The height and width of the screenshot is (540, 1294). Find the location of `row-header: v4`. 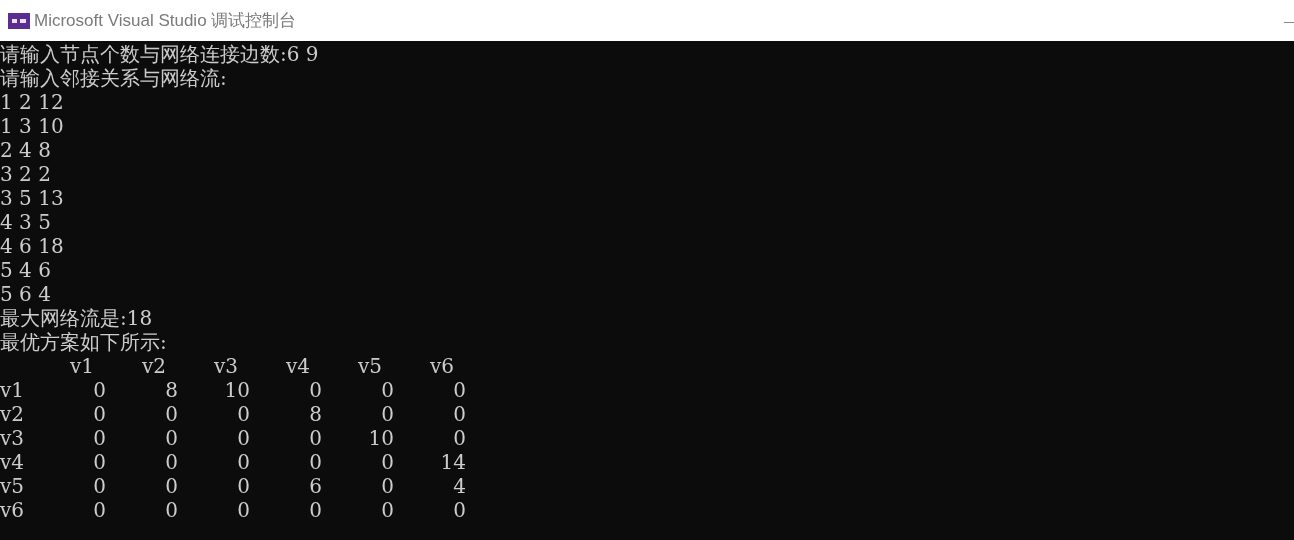

row-header: v4 is located at coordinates (12, 462).